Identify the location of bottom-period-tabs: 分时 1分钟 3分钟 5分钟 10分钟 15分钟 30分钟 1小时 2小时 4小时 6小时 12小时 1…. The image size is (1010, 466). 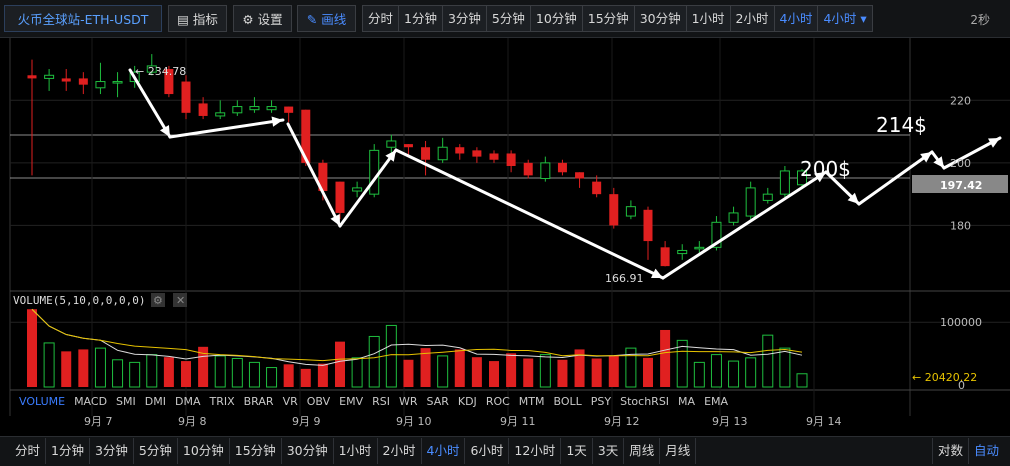
(353, 451).